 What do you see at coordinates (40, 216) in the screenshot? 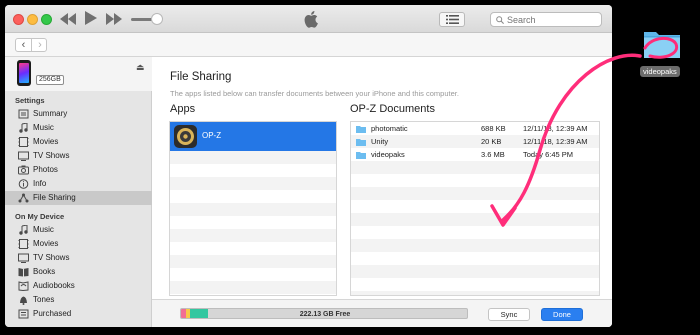
I see `on-my-device-section-title: On My Device` at bounding box center [40, 216].